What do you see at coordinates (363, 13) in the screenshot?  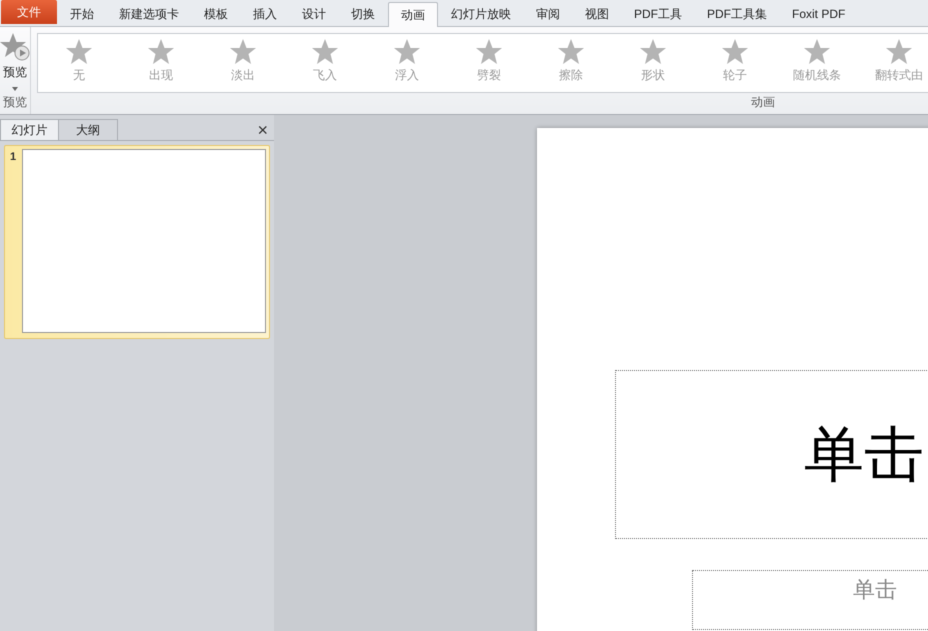 I see `ribbon-tab: 切换` at bounding box center [363, 13].